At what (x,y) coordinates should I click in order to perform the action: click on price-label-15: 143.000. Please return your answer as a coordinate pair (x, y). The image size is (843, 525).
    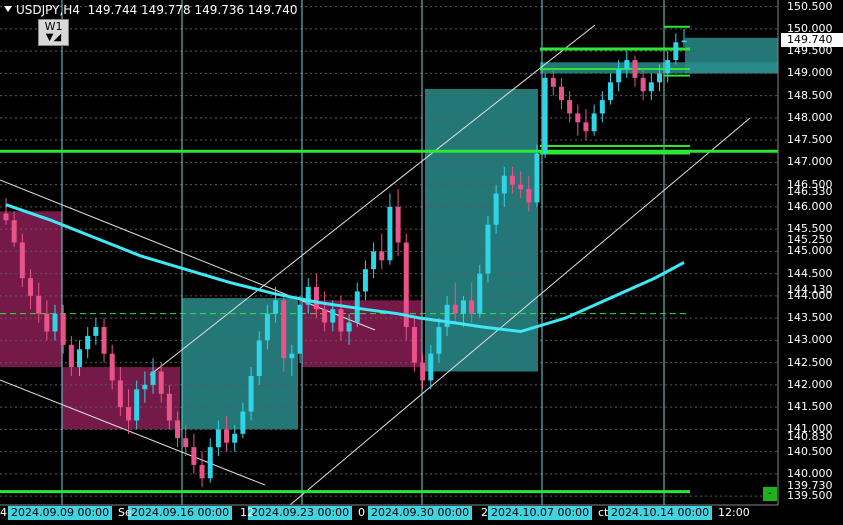
    Looking at the image, I should click on (810, 340).